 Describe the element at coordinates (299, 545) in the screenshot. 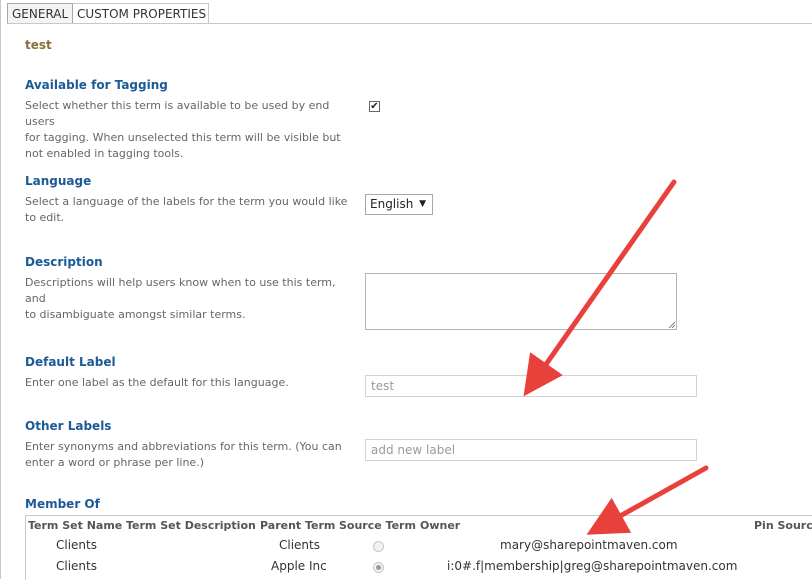

I see `row-1-parent-term: Clients` at that location.